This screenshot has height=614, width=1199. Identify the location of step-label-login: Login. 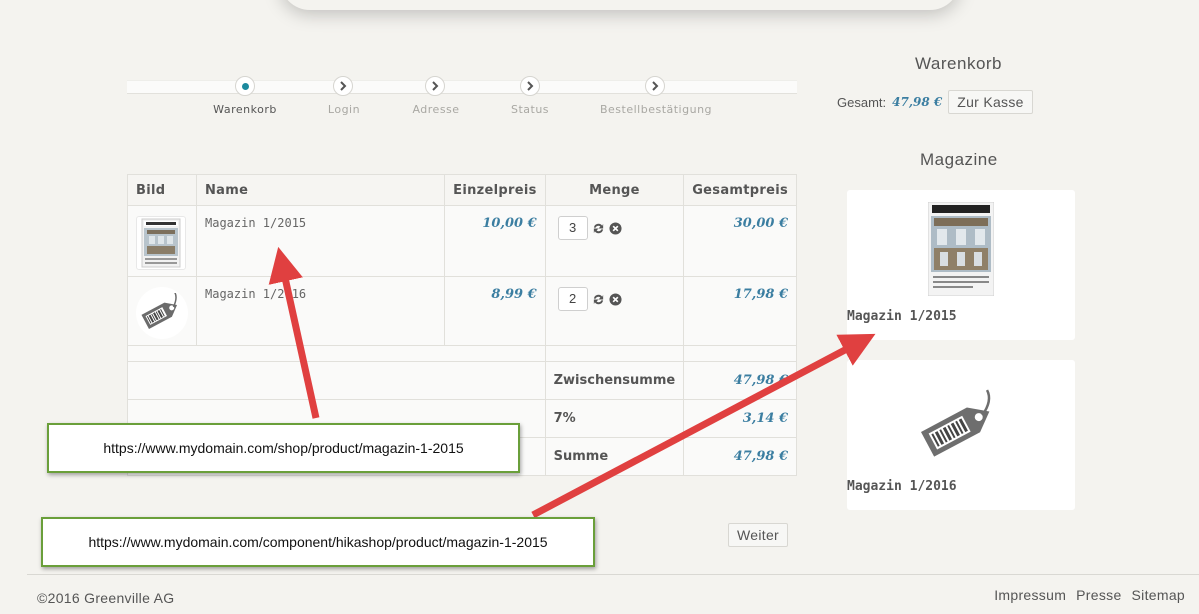
(344, 109).